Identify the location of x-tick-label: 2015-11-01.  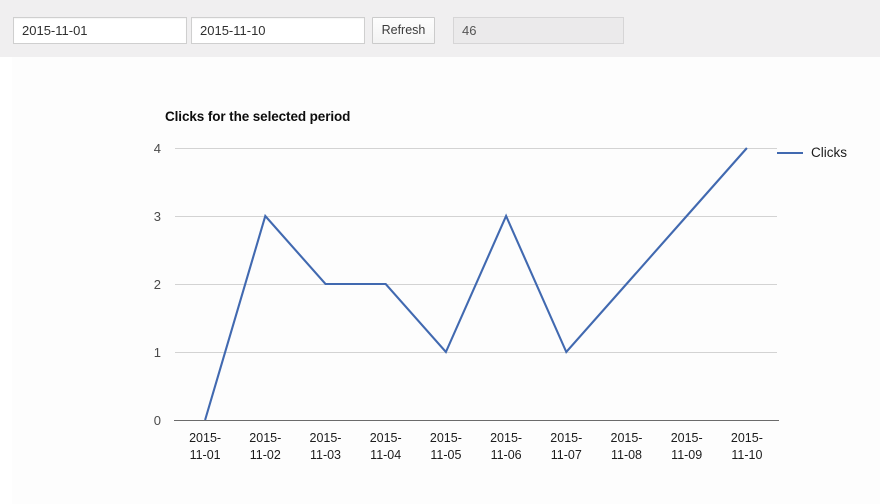
(205, 446).